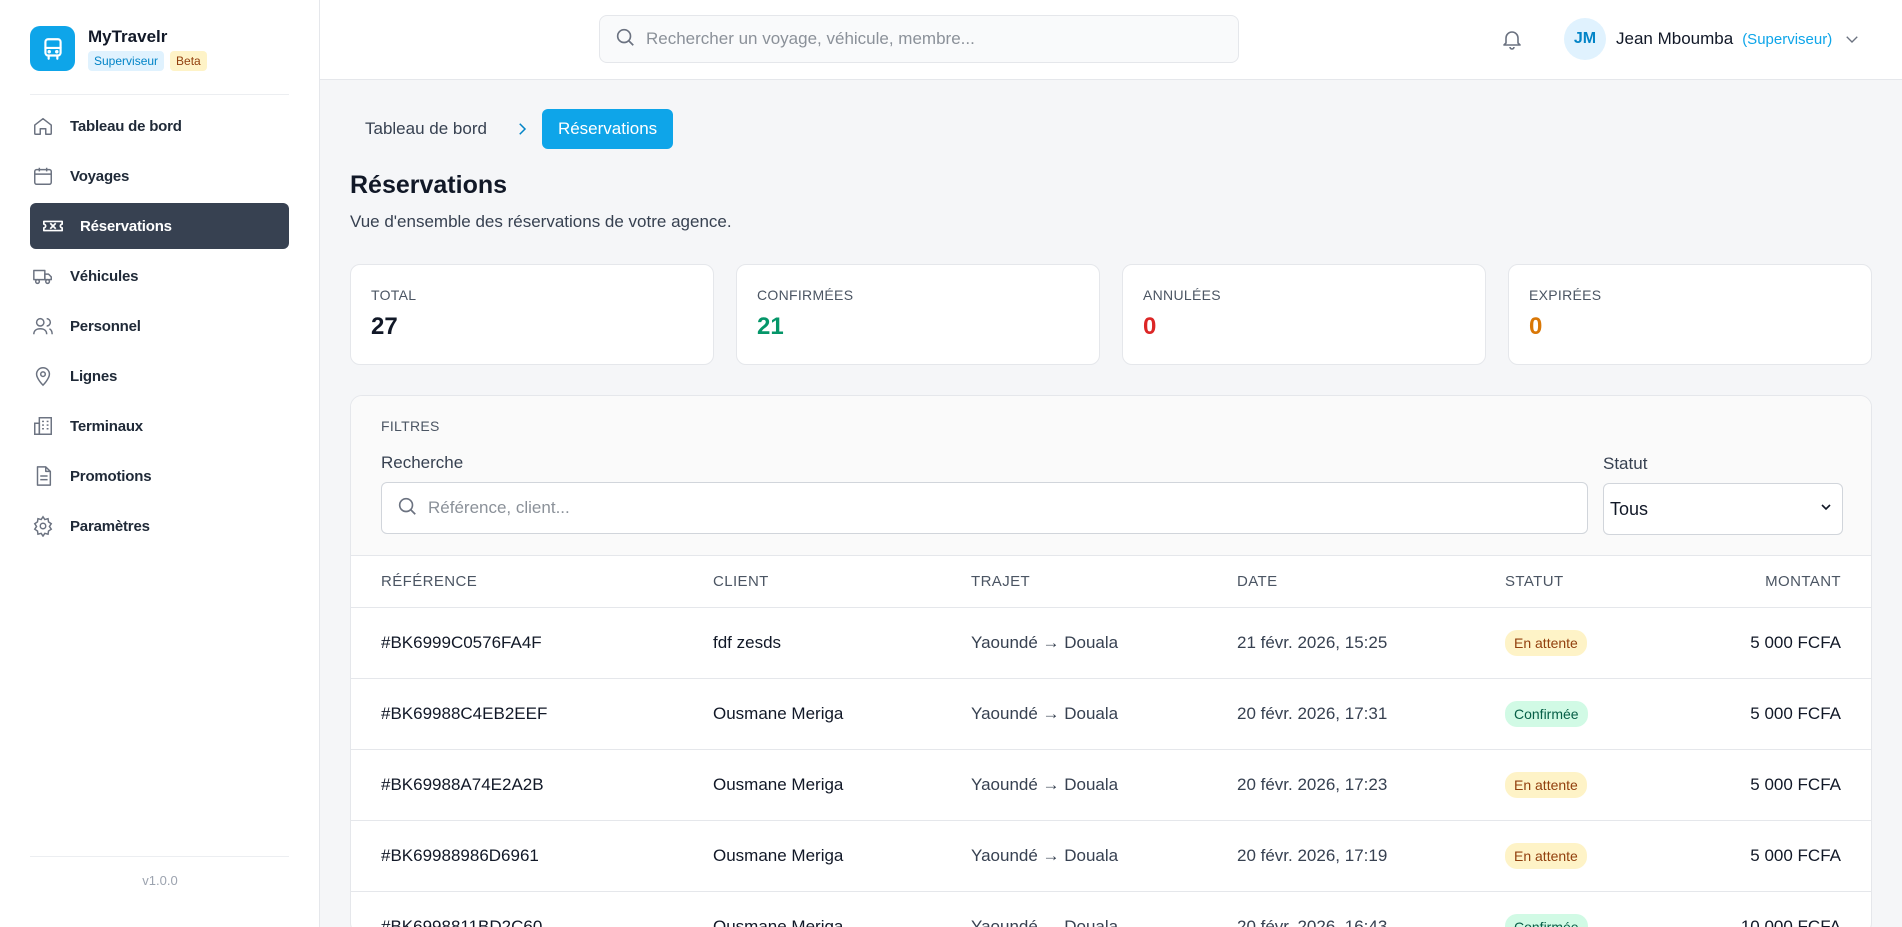 The height and width of the screenshot is (927, 1902). I want to click on cell-reference: #BK6998811BD2C60, so click(462, 921).